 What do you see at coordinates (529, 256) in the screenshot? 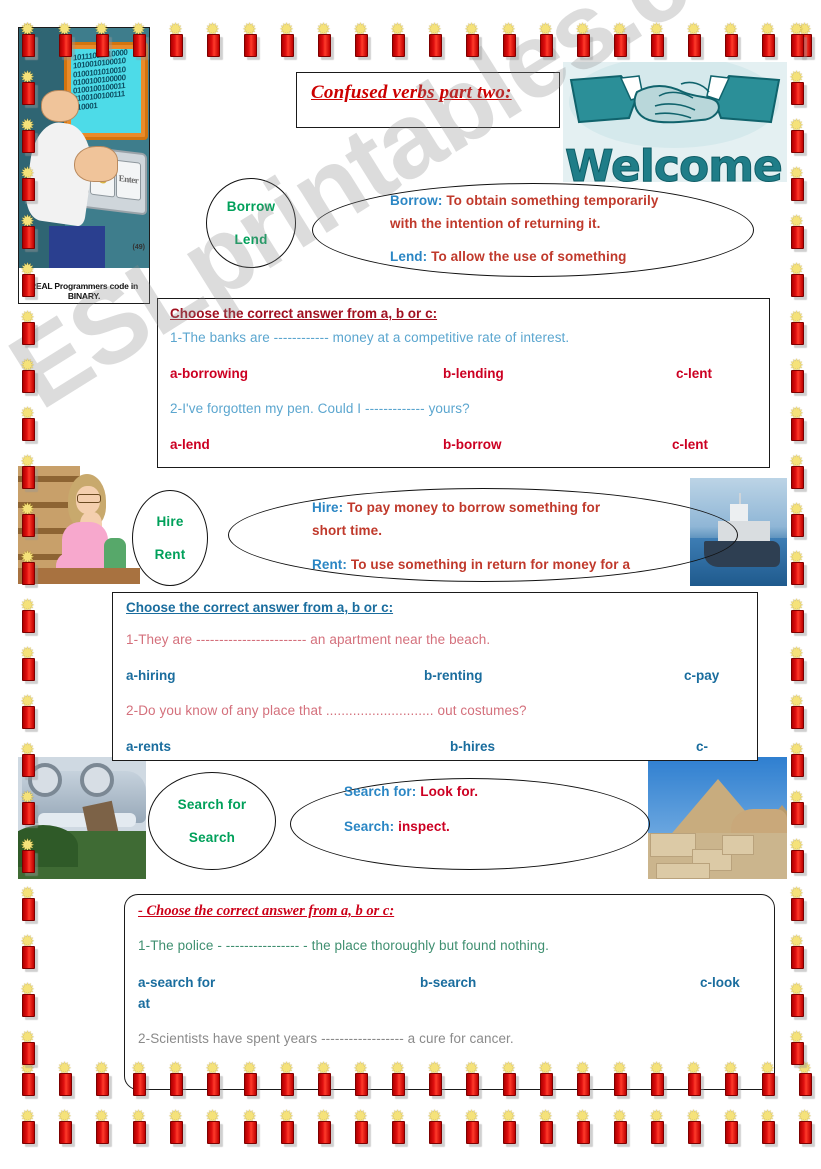
I see `definition-text: To allow the use of something` at bounding box center [529, 256].